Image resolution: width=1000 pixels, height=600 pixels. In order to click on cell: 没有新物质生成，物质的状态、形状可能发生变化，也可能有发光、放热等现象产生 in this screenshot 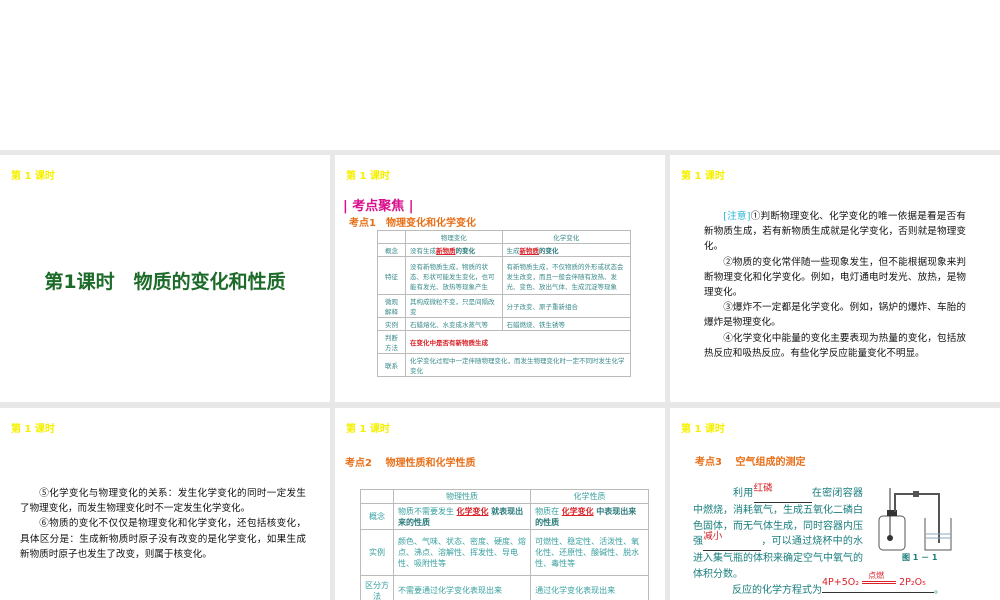, I will do `click(454, 275)`.